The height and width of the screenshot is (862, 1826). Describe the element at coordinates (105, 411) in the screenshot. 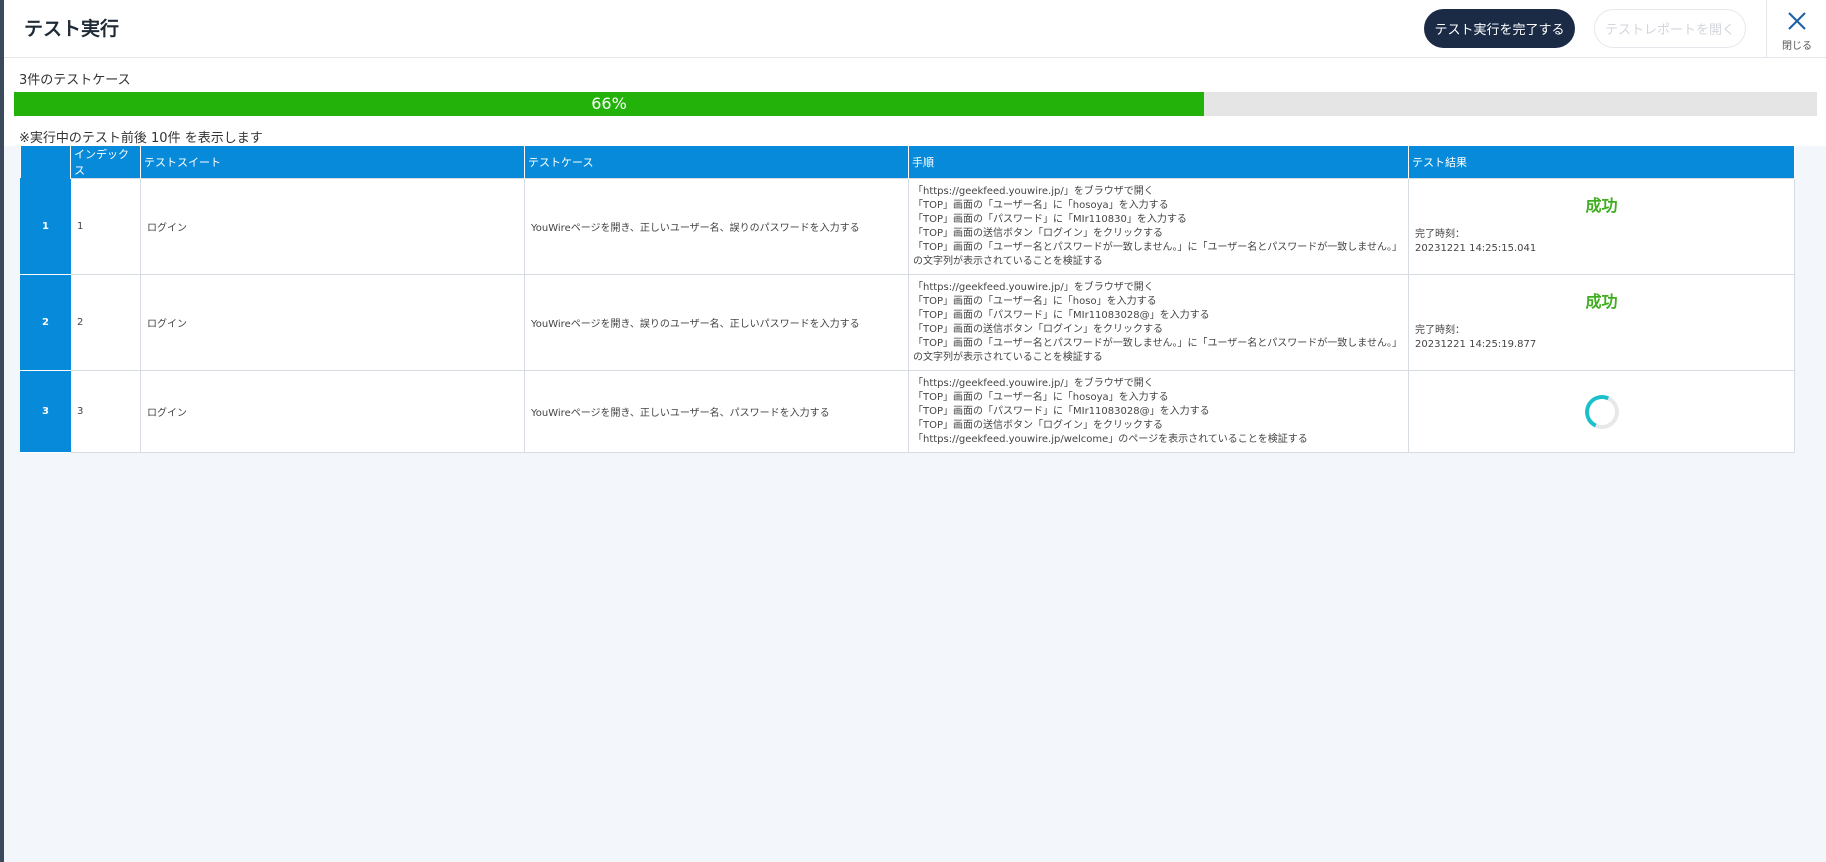

I see `row-index: 3` at that location.